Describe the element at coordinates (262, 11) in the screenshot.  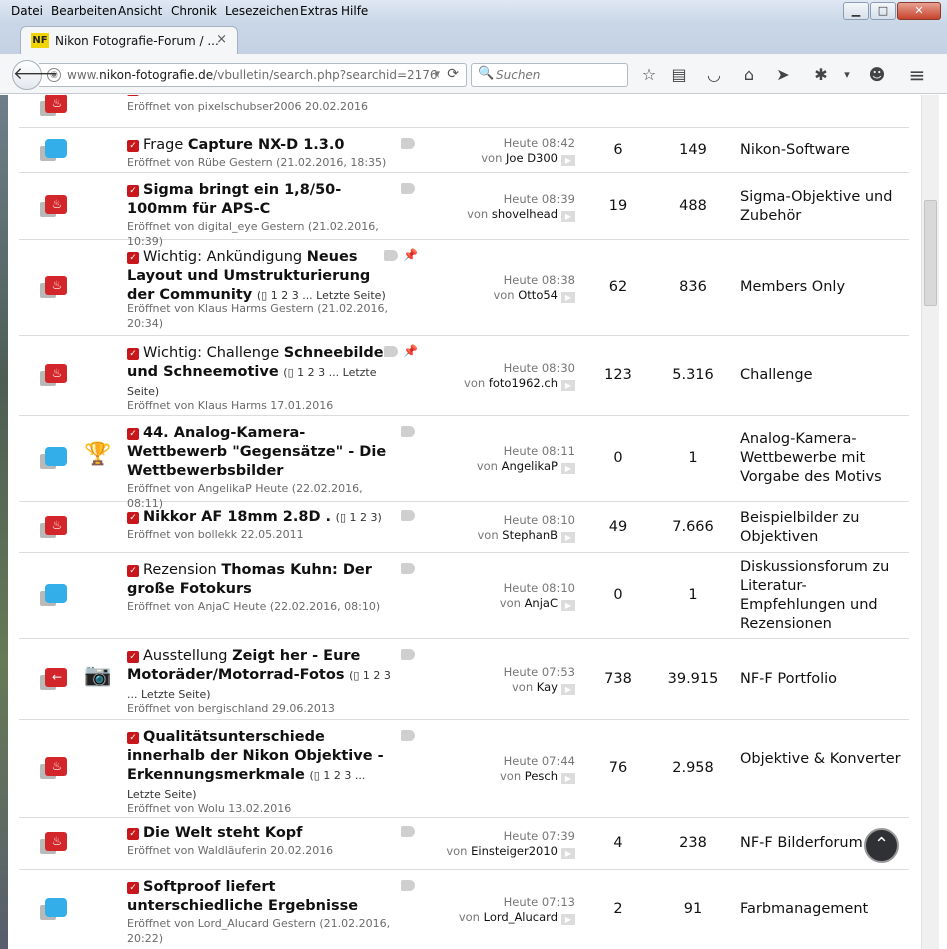
I see `menu-lesezeichen: Lesezeichen` at that location.